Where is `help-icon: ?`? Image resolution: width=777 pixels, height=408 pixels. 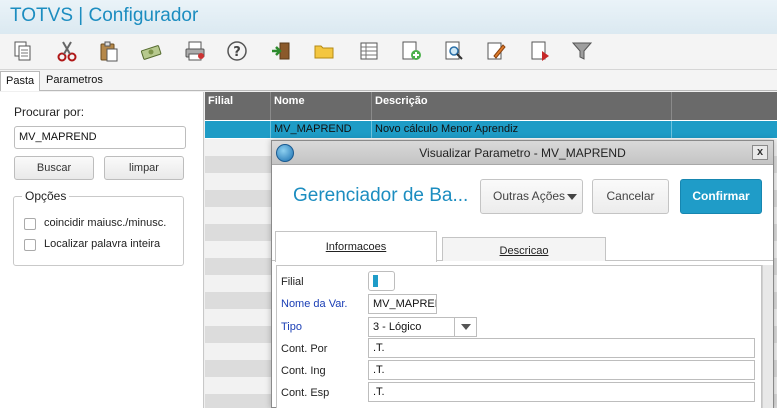 help-icon: ? is located at coordinates (237, 51).